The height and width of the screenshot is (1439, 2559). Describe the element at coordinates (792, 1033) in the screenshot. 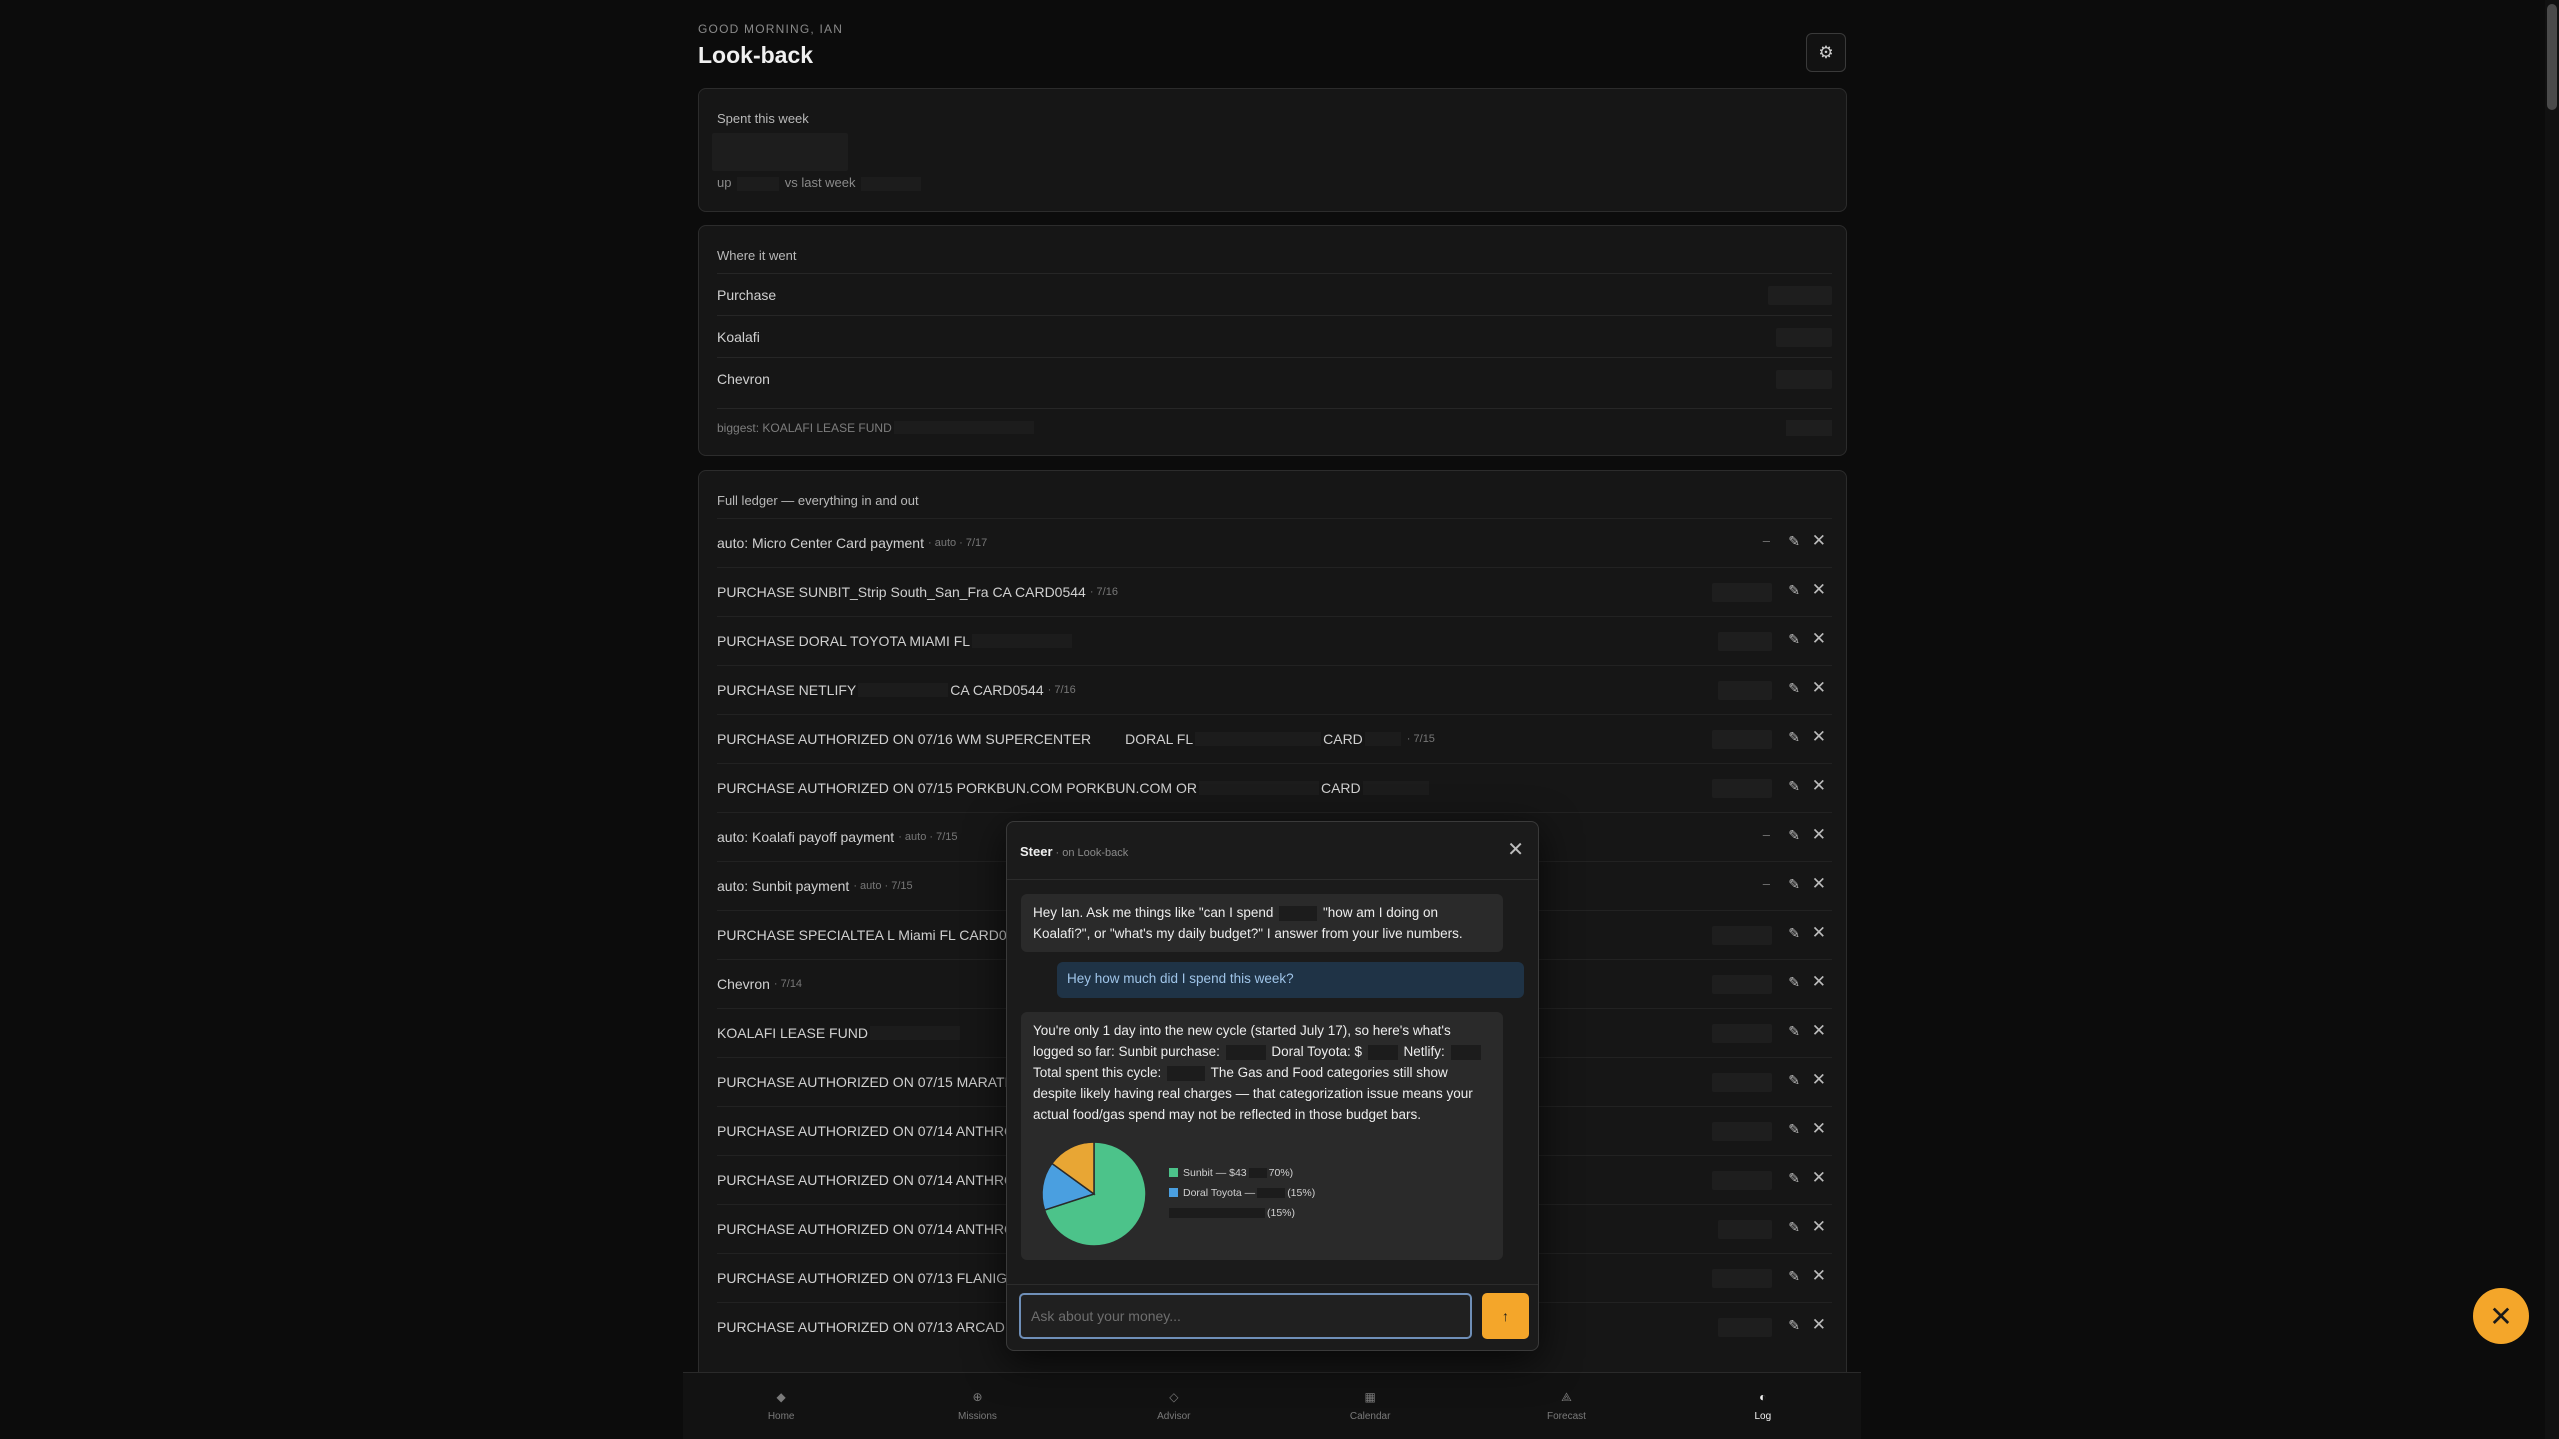

I see `ledger-description: KOALAFI LEASE FUND` at that location.